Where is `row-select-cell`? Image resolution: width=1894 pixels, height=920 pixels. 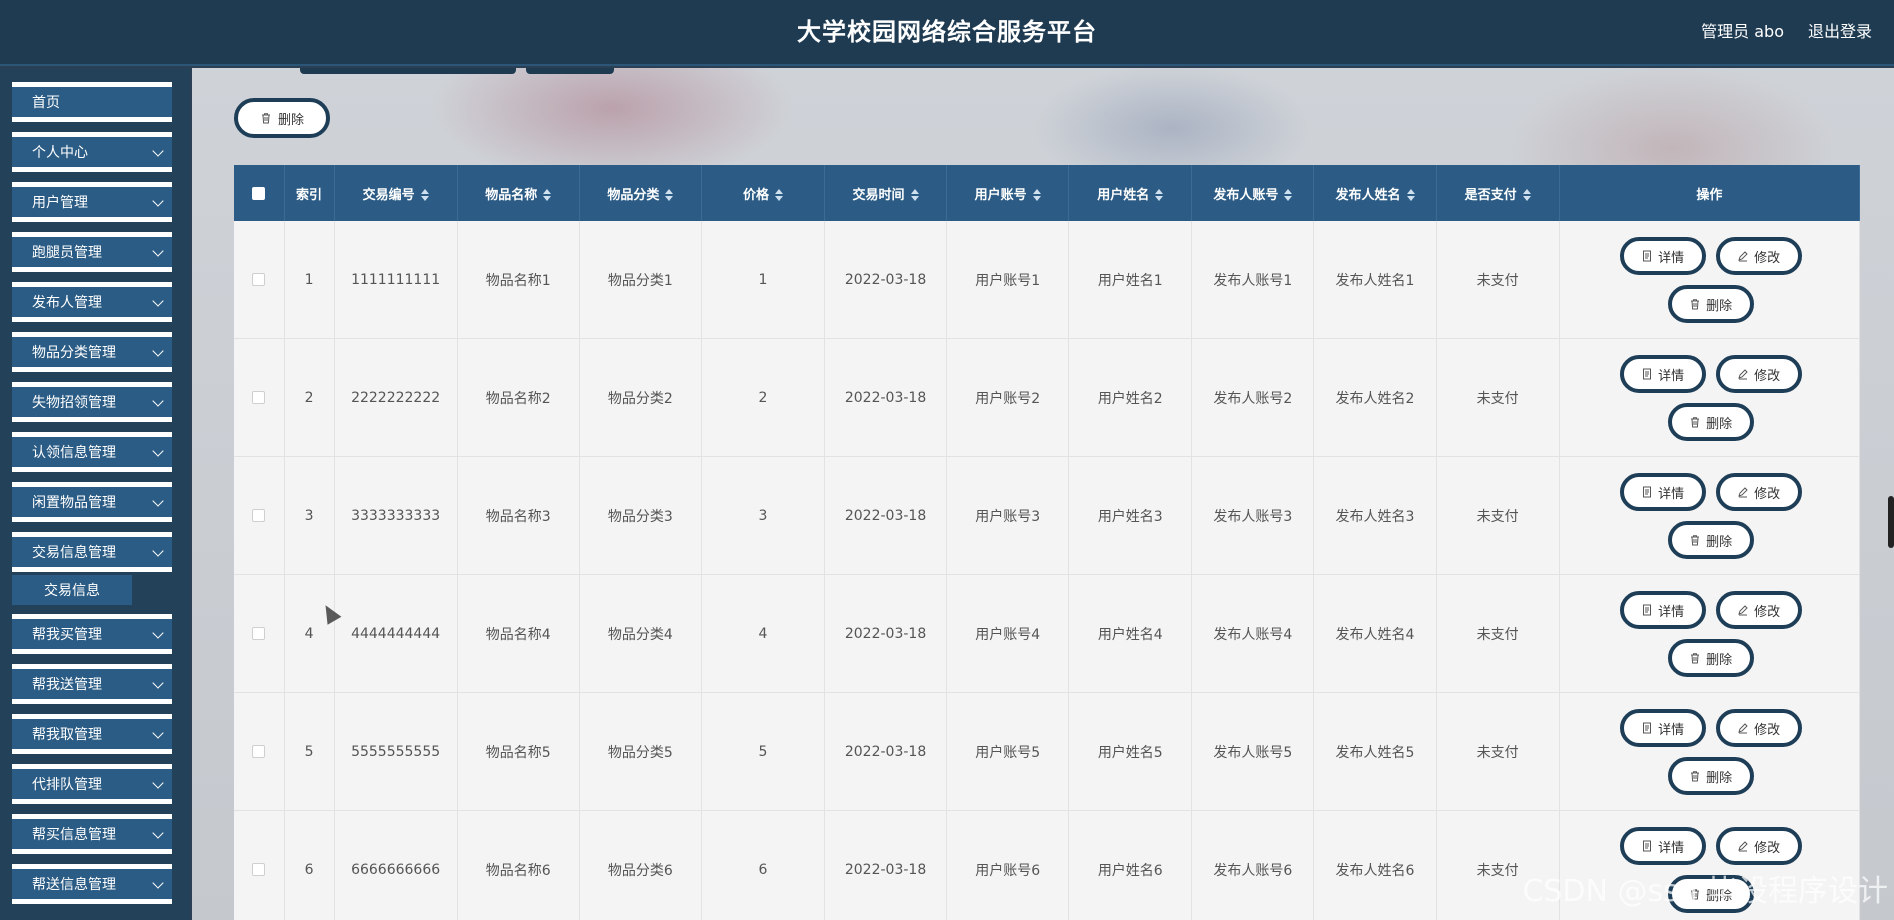
row-select-cell is located at coordinates (259, 751).